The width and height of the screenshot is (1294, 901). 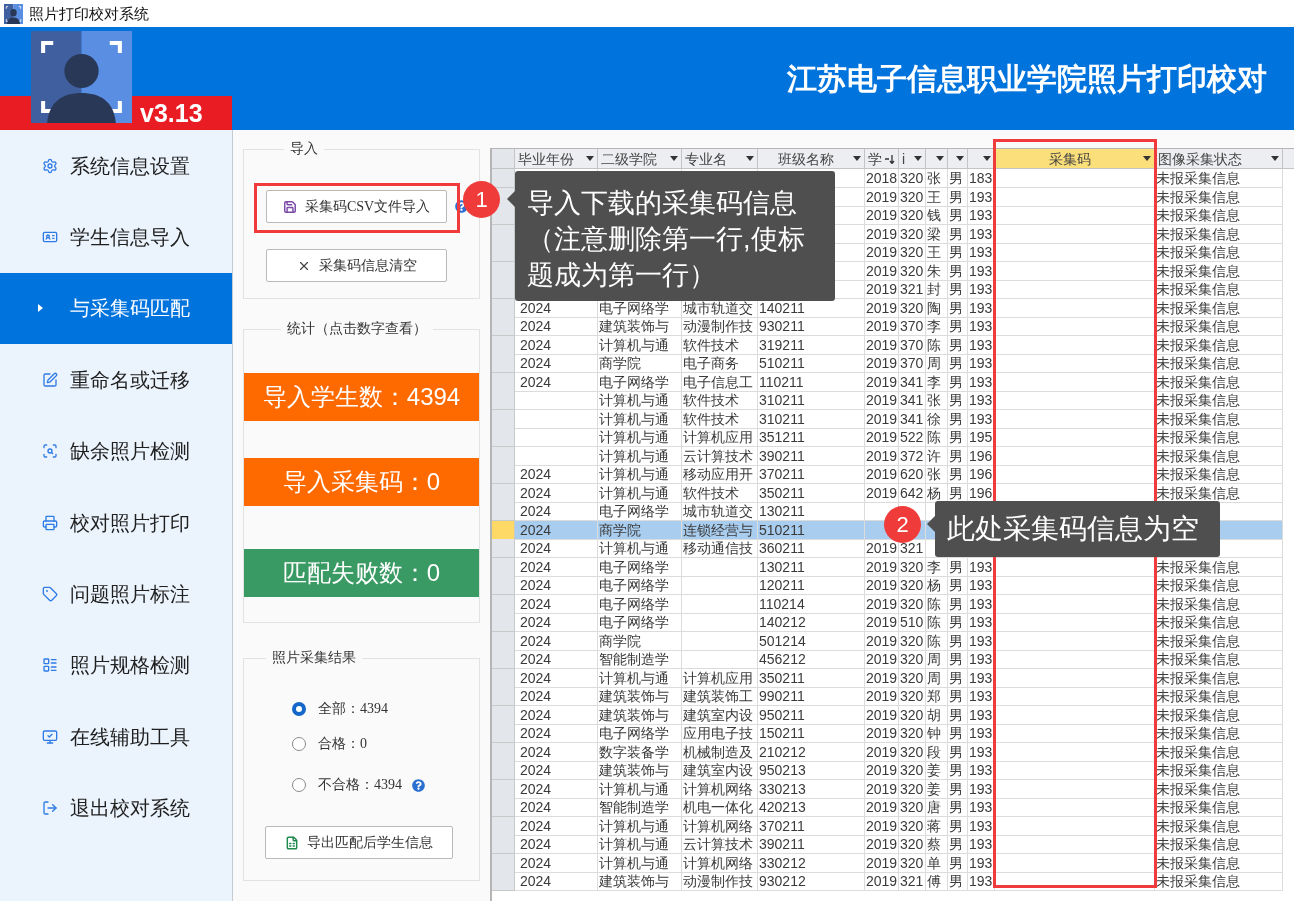 What do you see at coordinates (116, 594) in the screenshot?
I see `sidebar-item: 问题照片标注` at bounding box center [116, 594].